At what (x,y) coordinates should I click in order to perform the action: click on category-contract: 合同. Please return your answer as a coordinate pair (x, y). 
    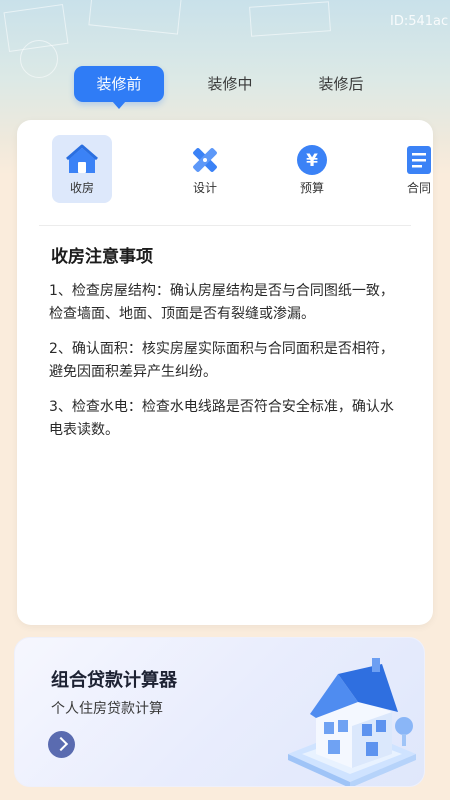
    Looking at the image, I should click on (411, 169).